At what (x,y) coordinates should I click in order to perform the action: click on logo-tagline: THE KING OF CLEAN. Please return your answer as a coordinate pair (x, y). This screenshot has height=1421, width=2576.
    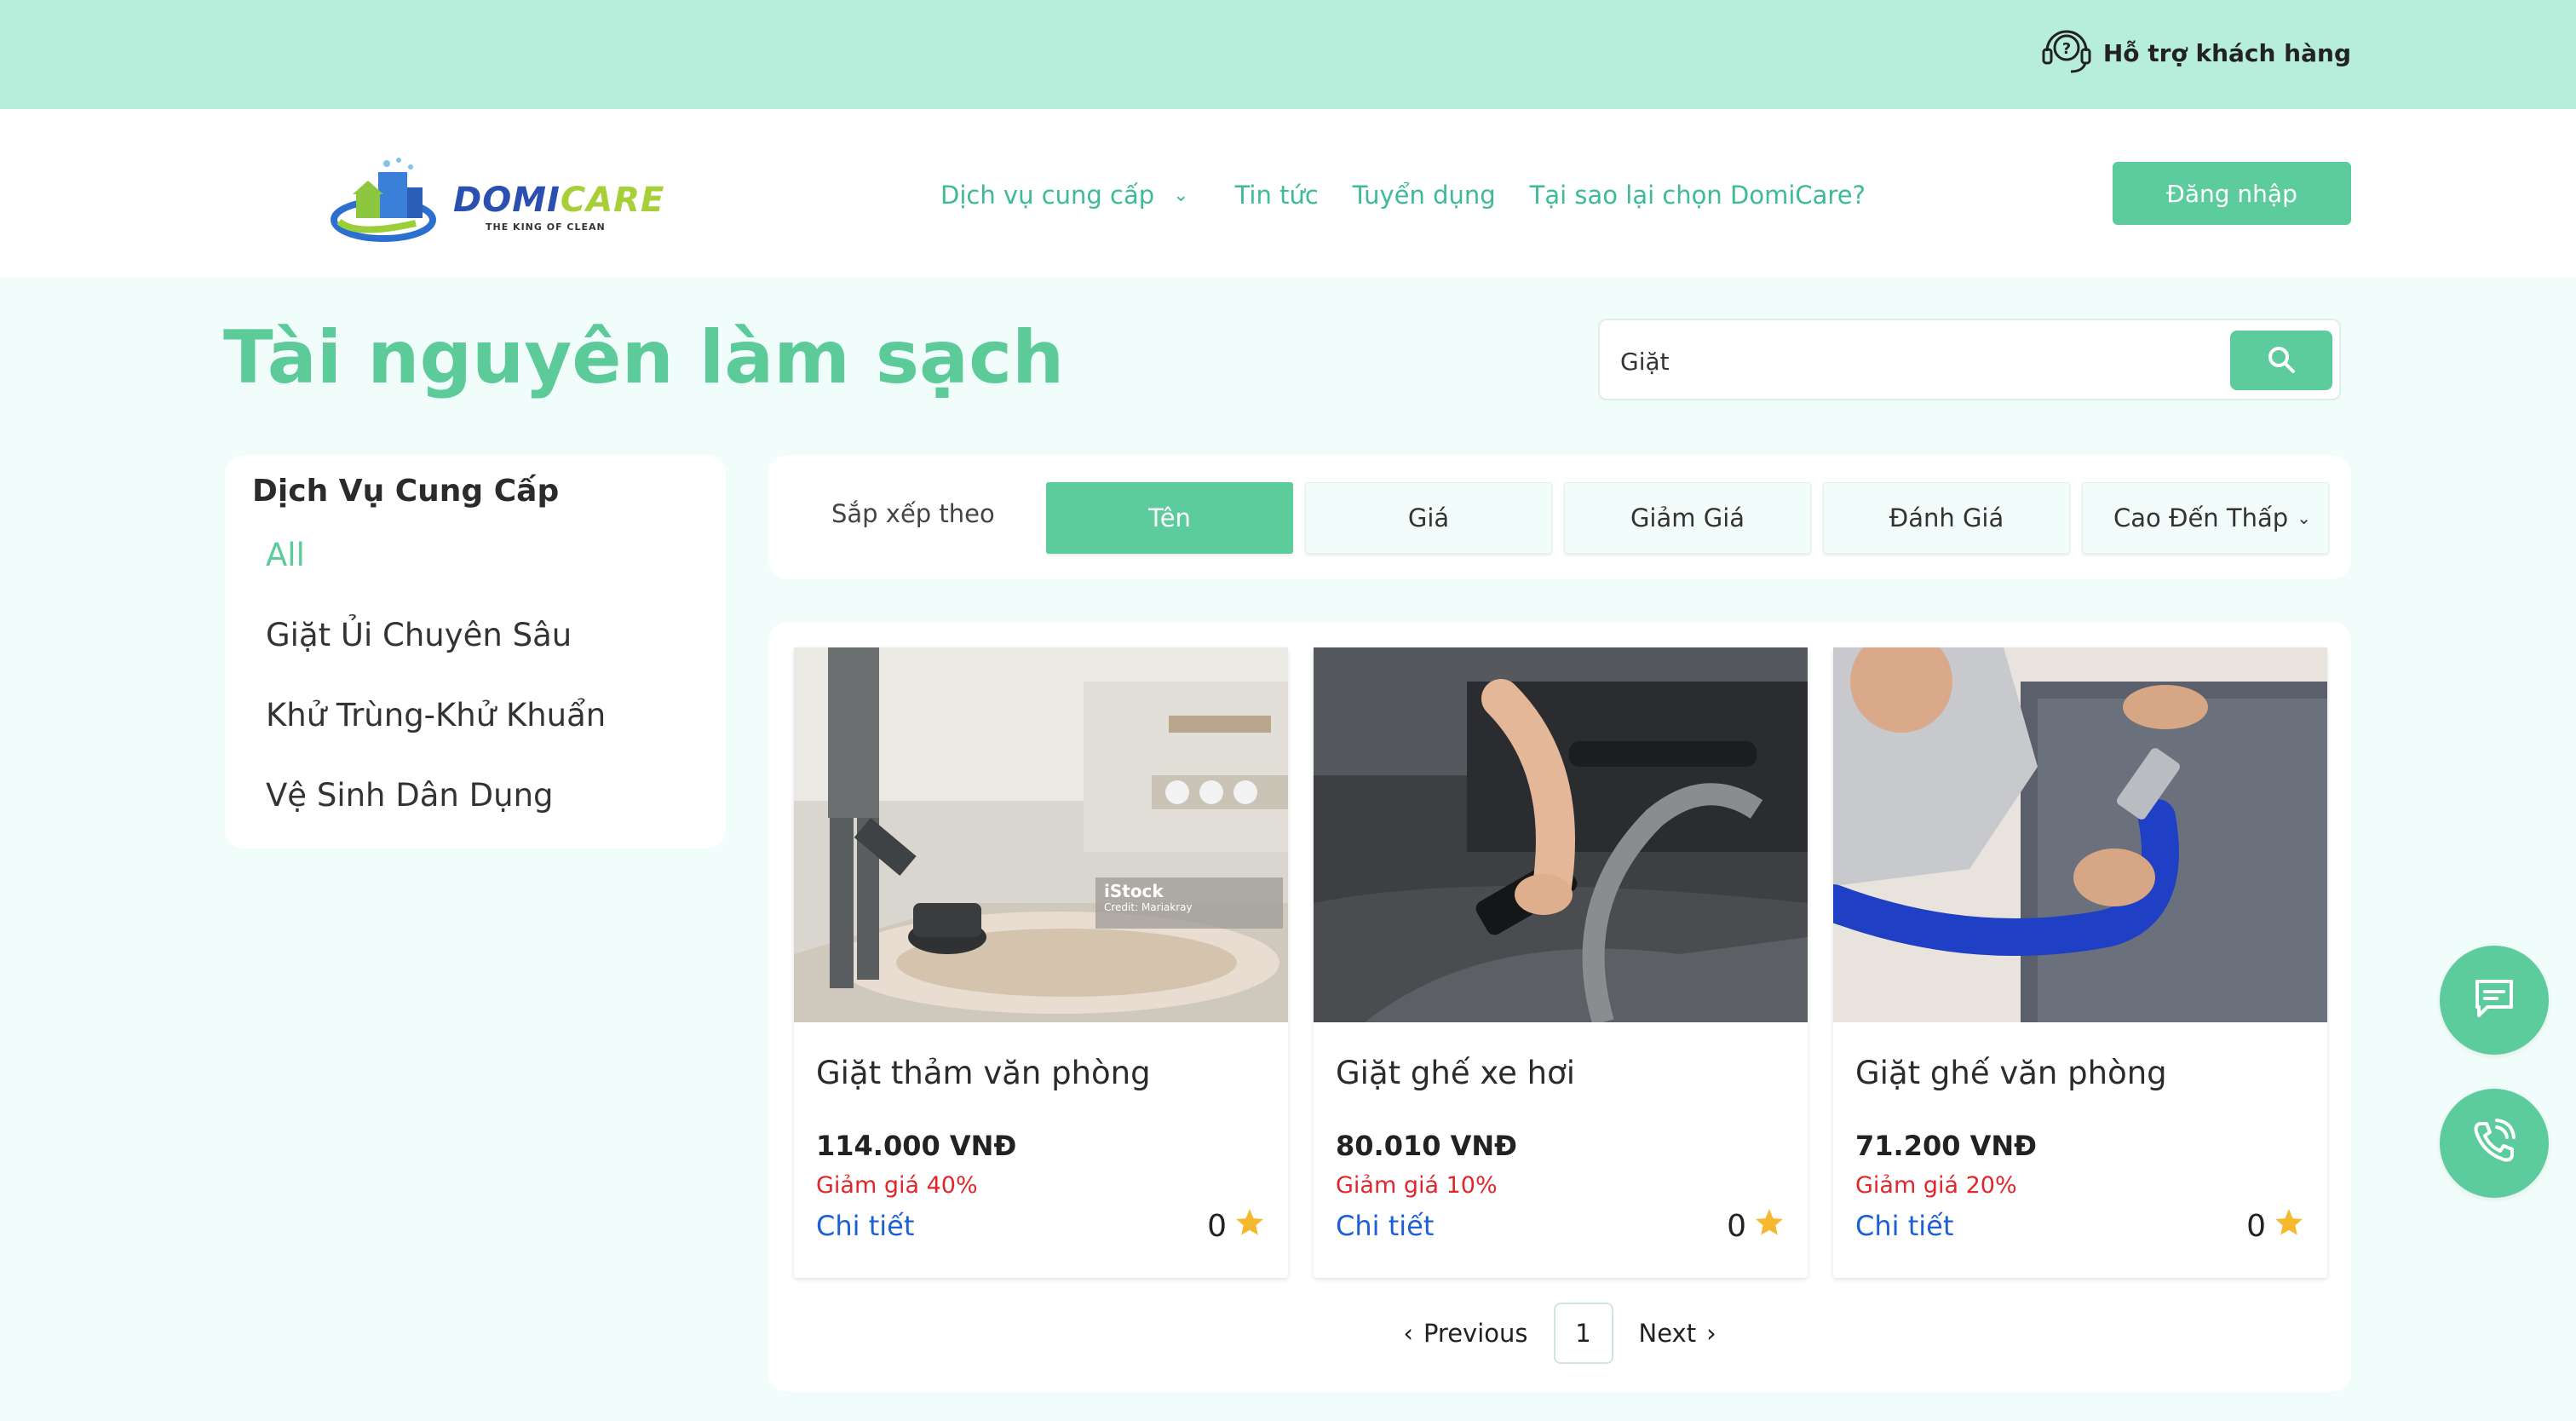
    Looking at the image, I should click on (546, 227).